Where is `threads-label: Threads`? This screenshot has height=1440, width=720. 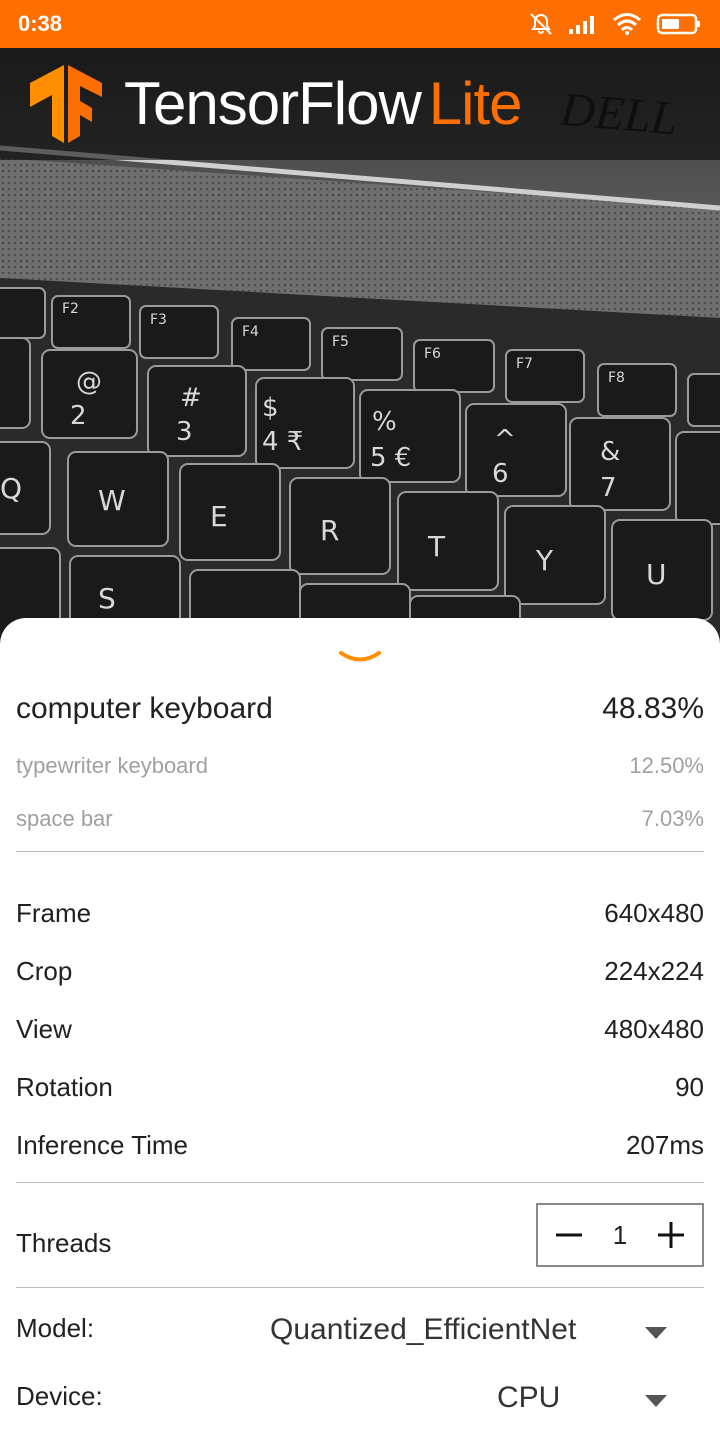 threads-label: Threads is located at coordinates (64, 1243).